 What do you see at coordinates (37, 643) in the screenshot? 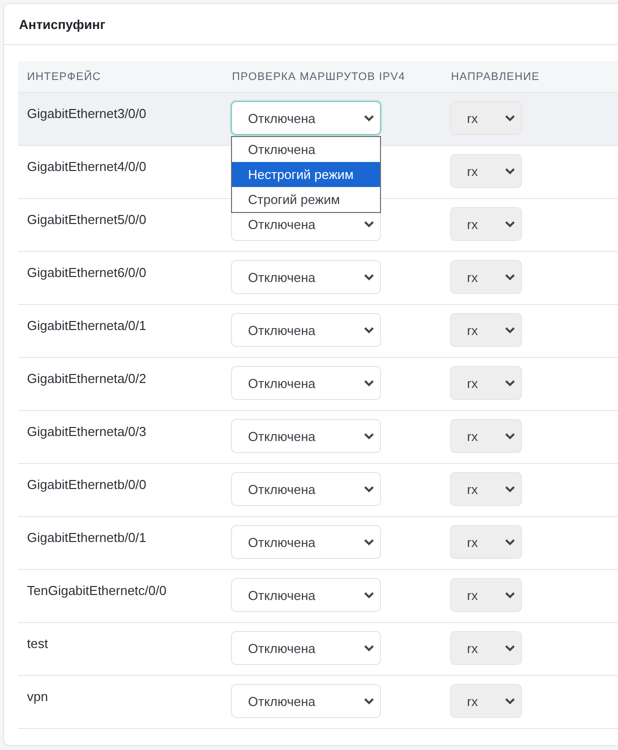
I see `interface-name: test` at bounding box center [37, 643].